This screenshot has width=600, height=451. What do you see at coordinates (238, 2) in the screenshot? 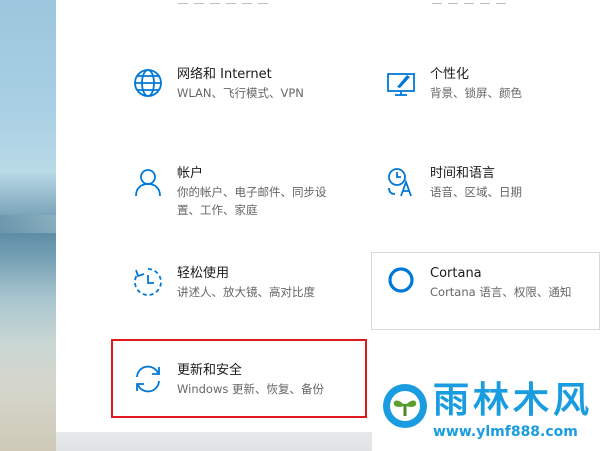
I see `cut-off-text-left` at bounding box center [238, 2].